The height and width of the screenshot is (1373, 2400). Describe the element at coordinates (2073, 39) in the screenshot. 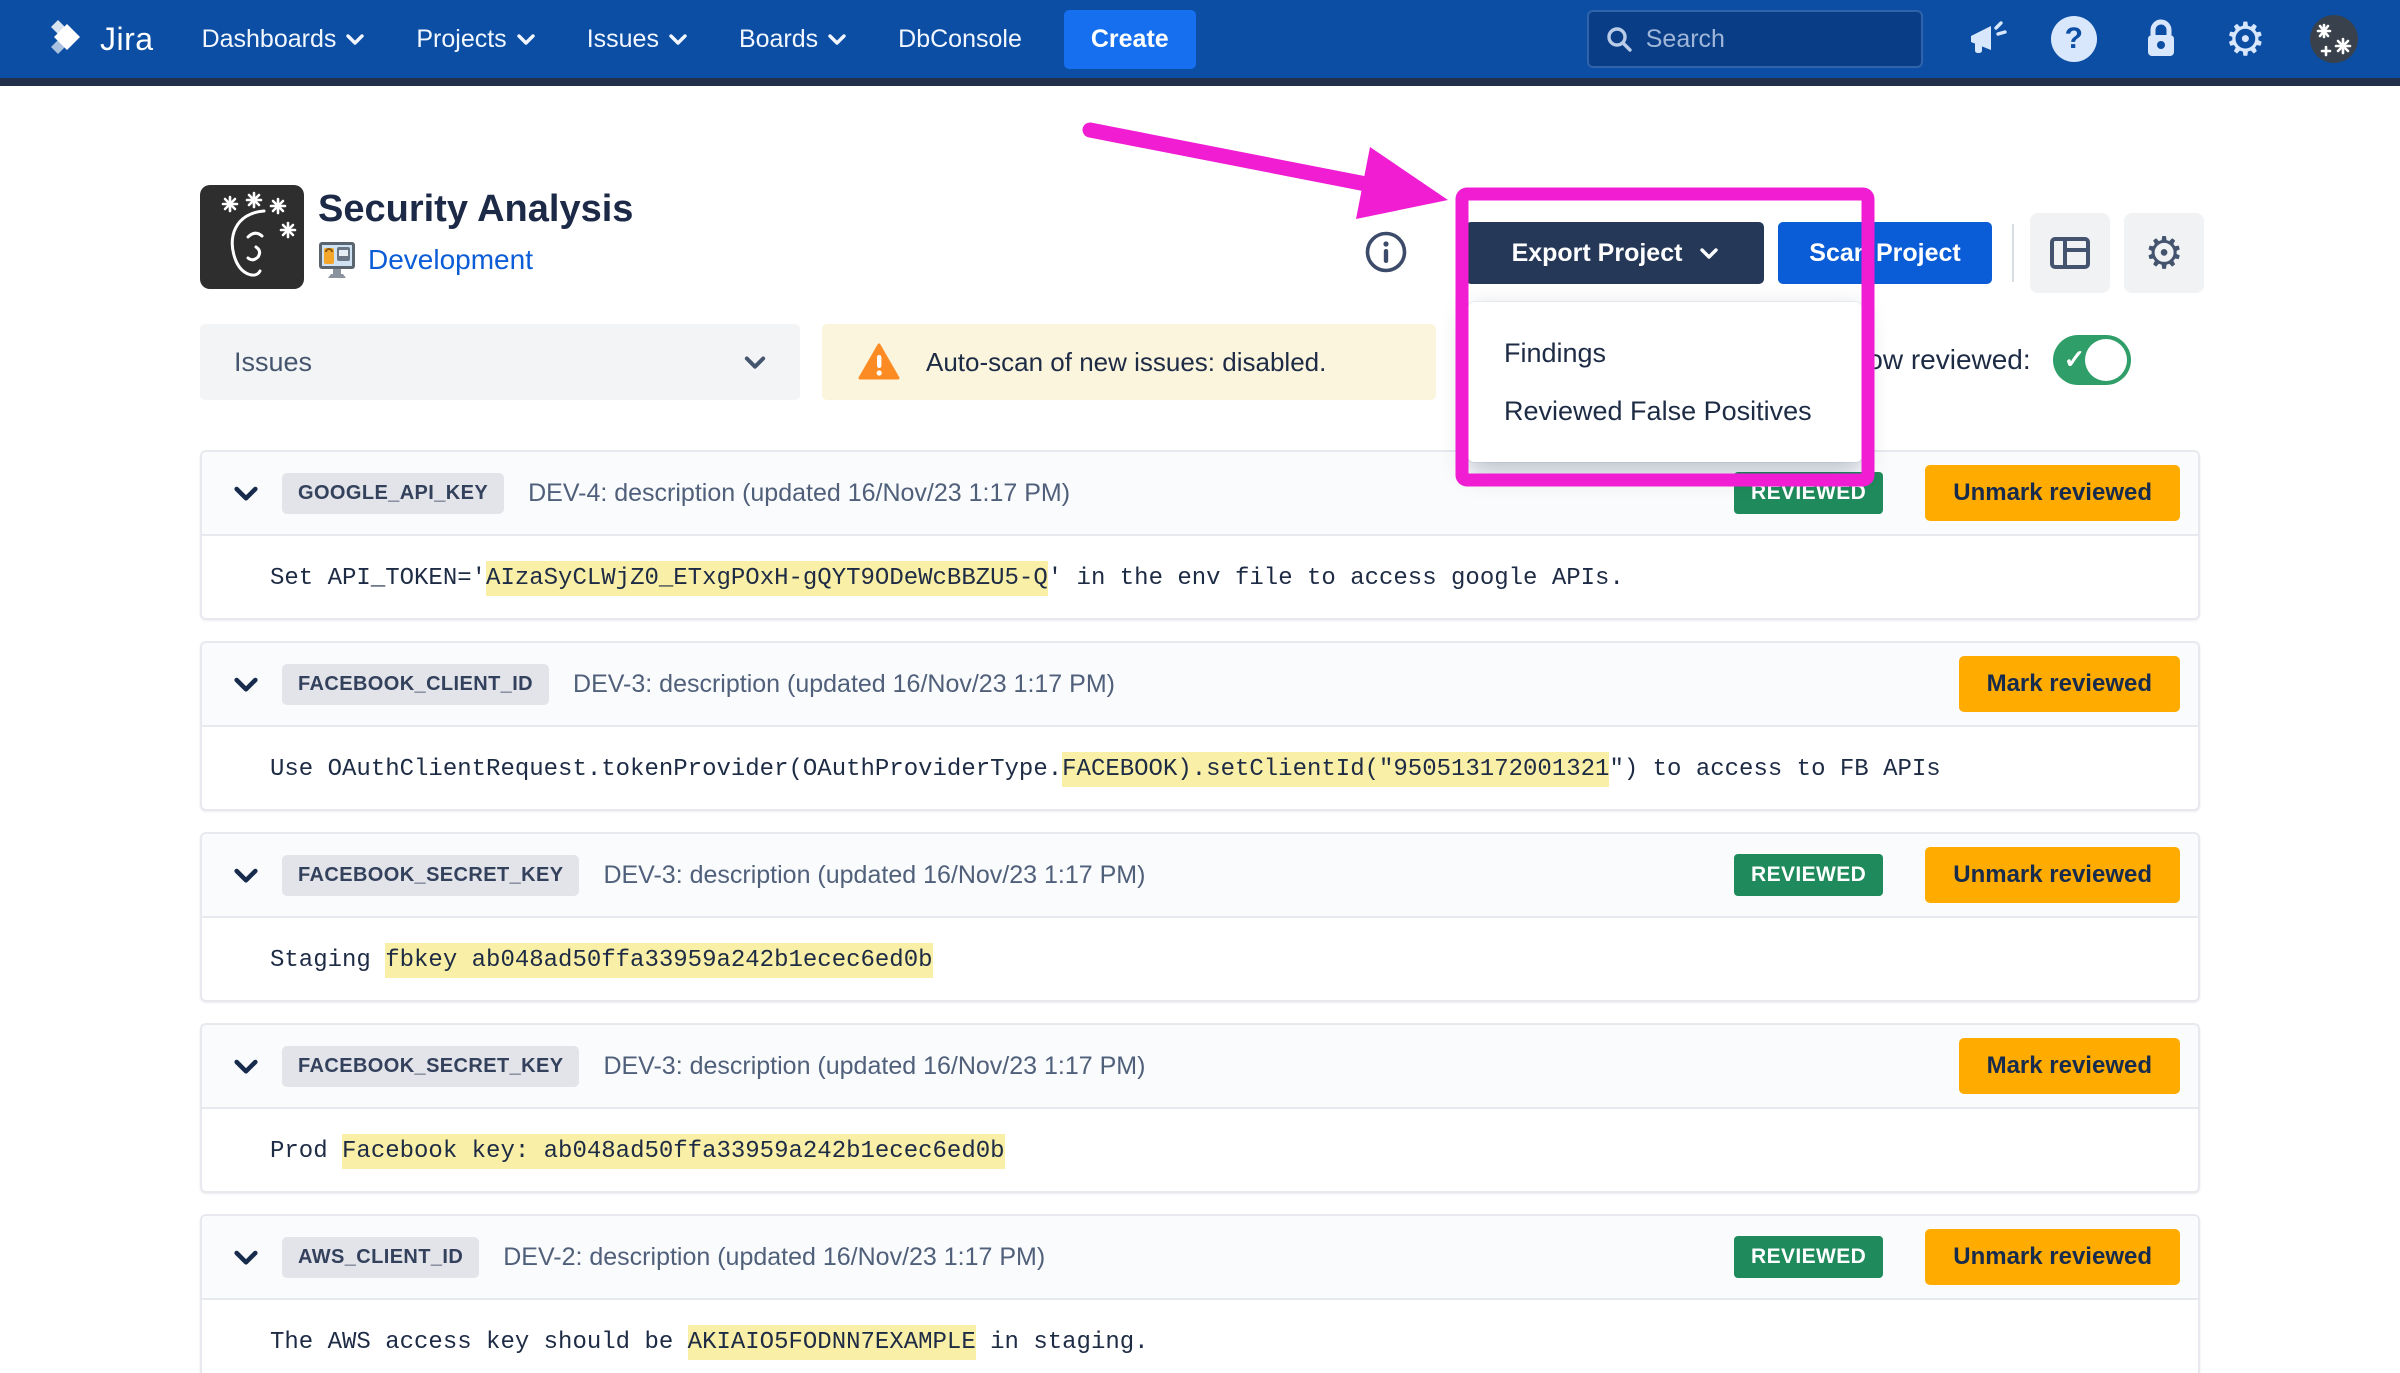

I see `help-icon: ?` at that location.